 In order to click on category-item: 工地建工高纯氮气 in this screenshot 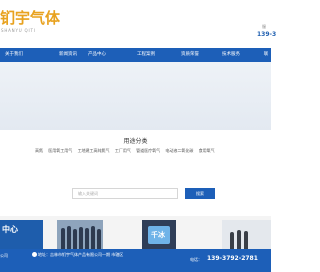, I will do `click(94, 150)`.